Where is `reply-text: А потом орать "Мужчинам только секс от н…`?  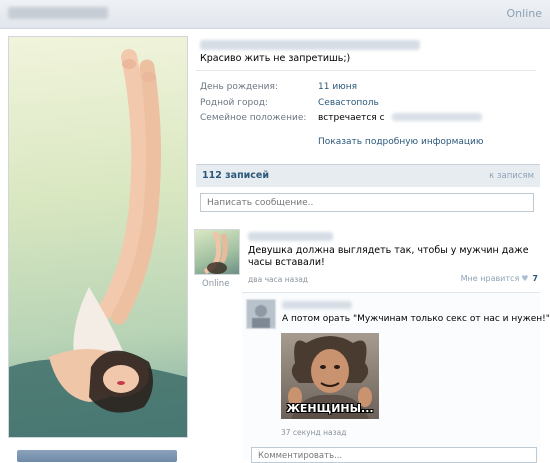 reply-text: А потом орать "Мужчинам только секс от н… is located at coordinates (416, 319).